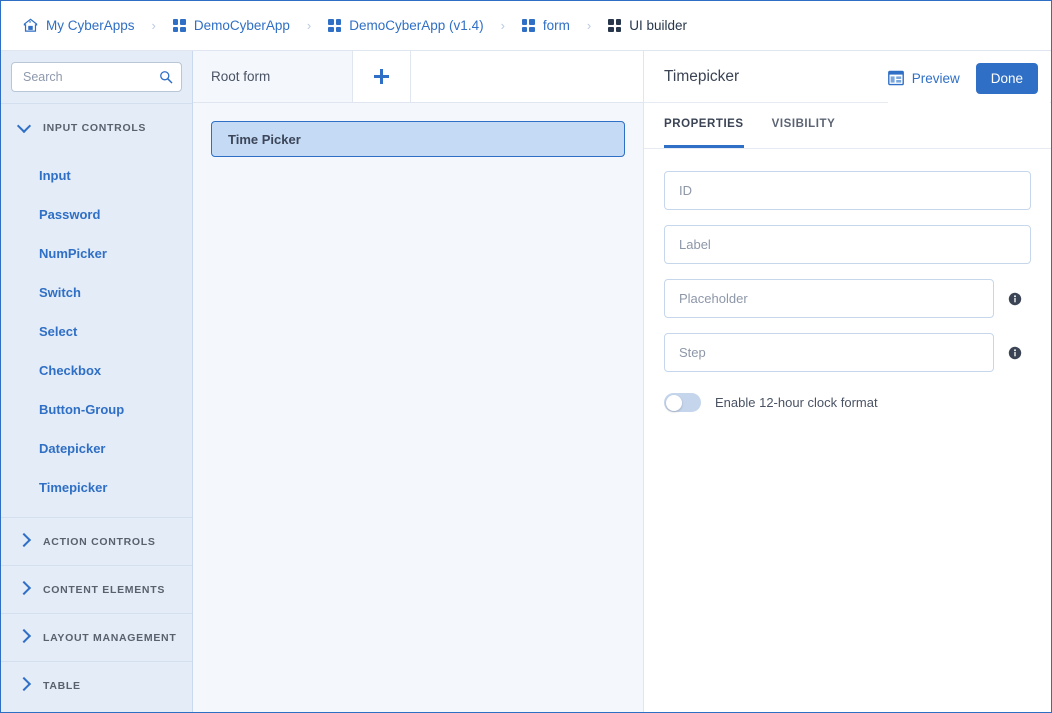  What do you see at coordinates (96, 292) in the screenshot?
I see `sidebar-item-switch: Switch` at bounding box center [96, 292].